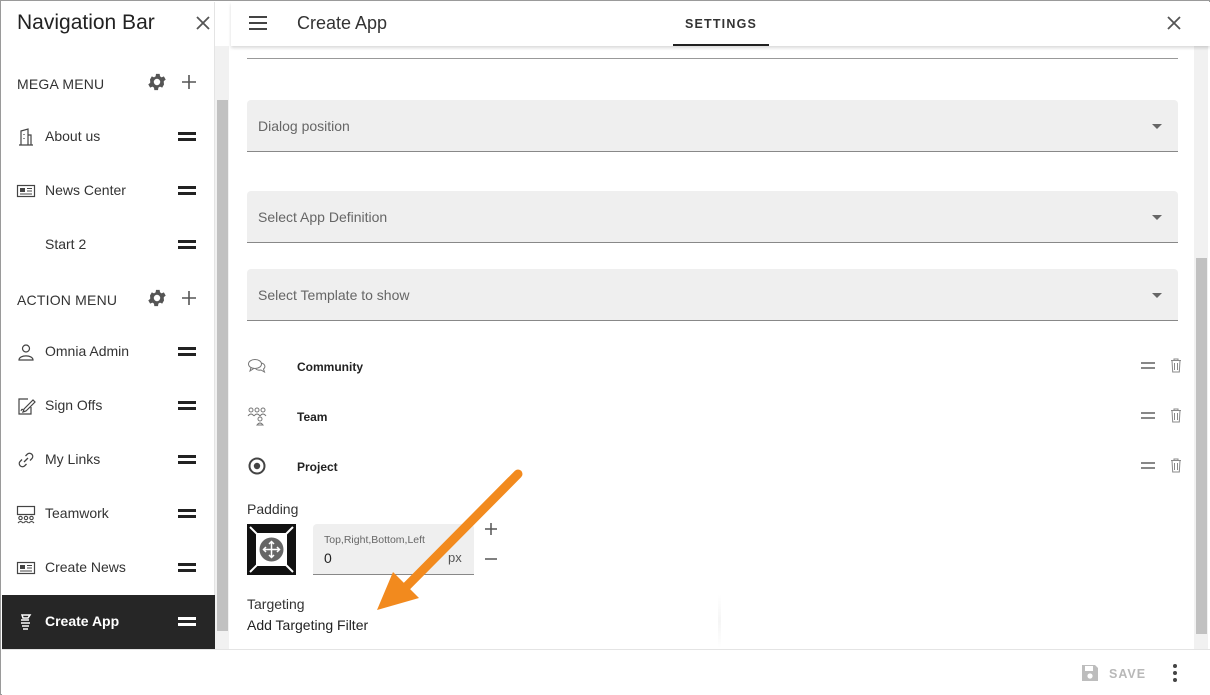 This screenshot has height=695, width=1210. I want to click on link-icon, so click(26, 460).